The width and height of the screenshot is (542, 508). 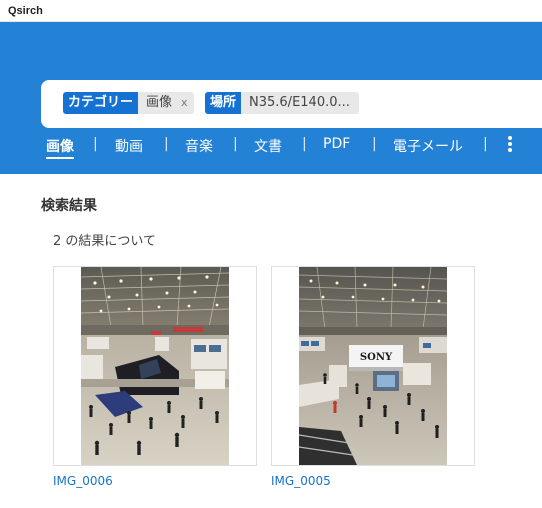 I want to click on results-heading: 検索結果, so click(x=69, y=206).